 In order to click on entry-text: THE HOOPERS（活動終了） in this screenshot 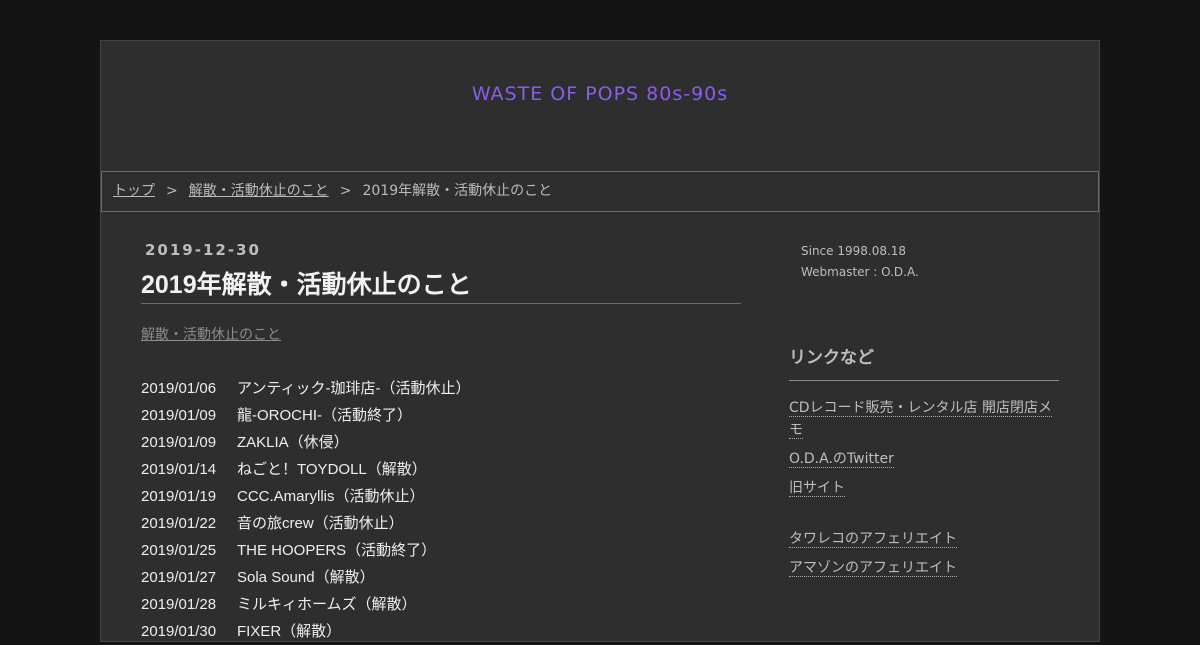, I will do `click(337, 550)`.